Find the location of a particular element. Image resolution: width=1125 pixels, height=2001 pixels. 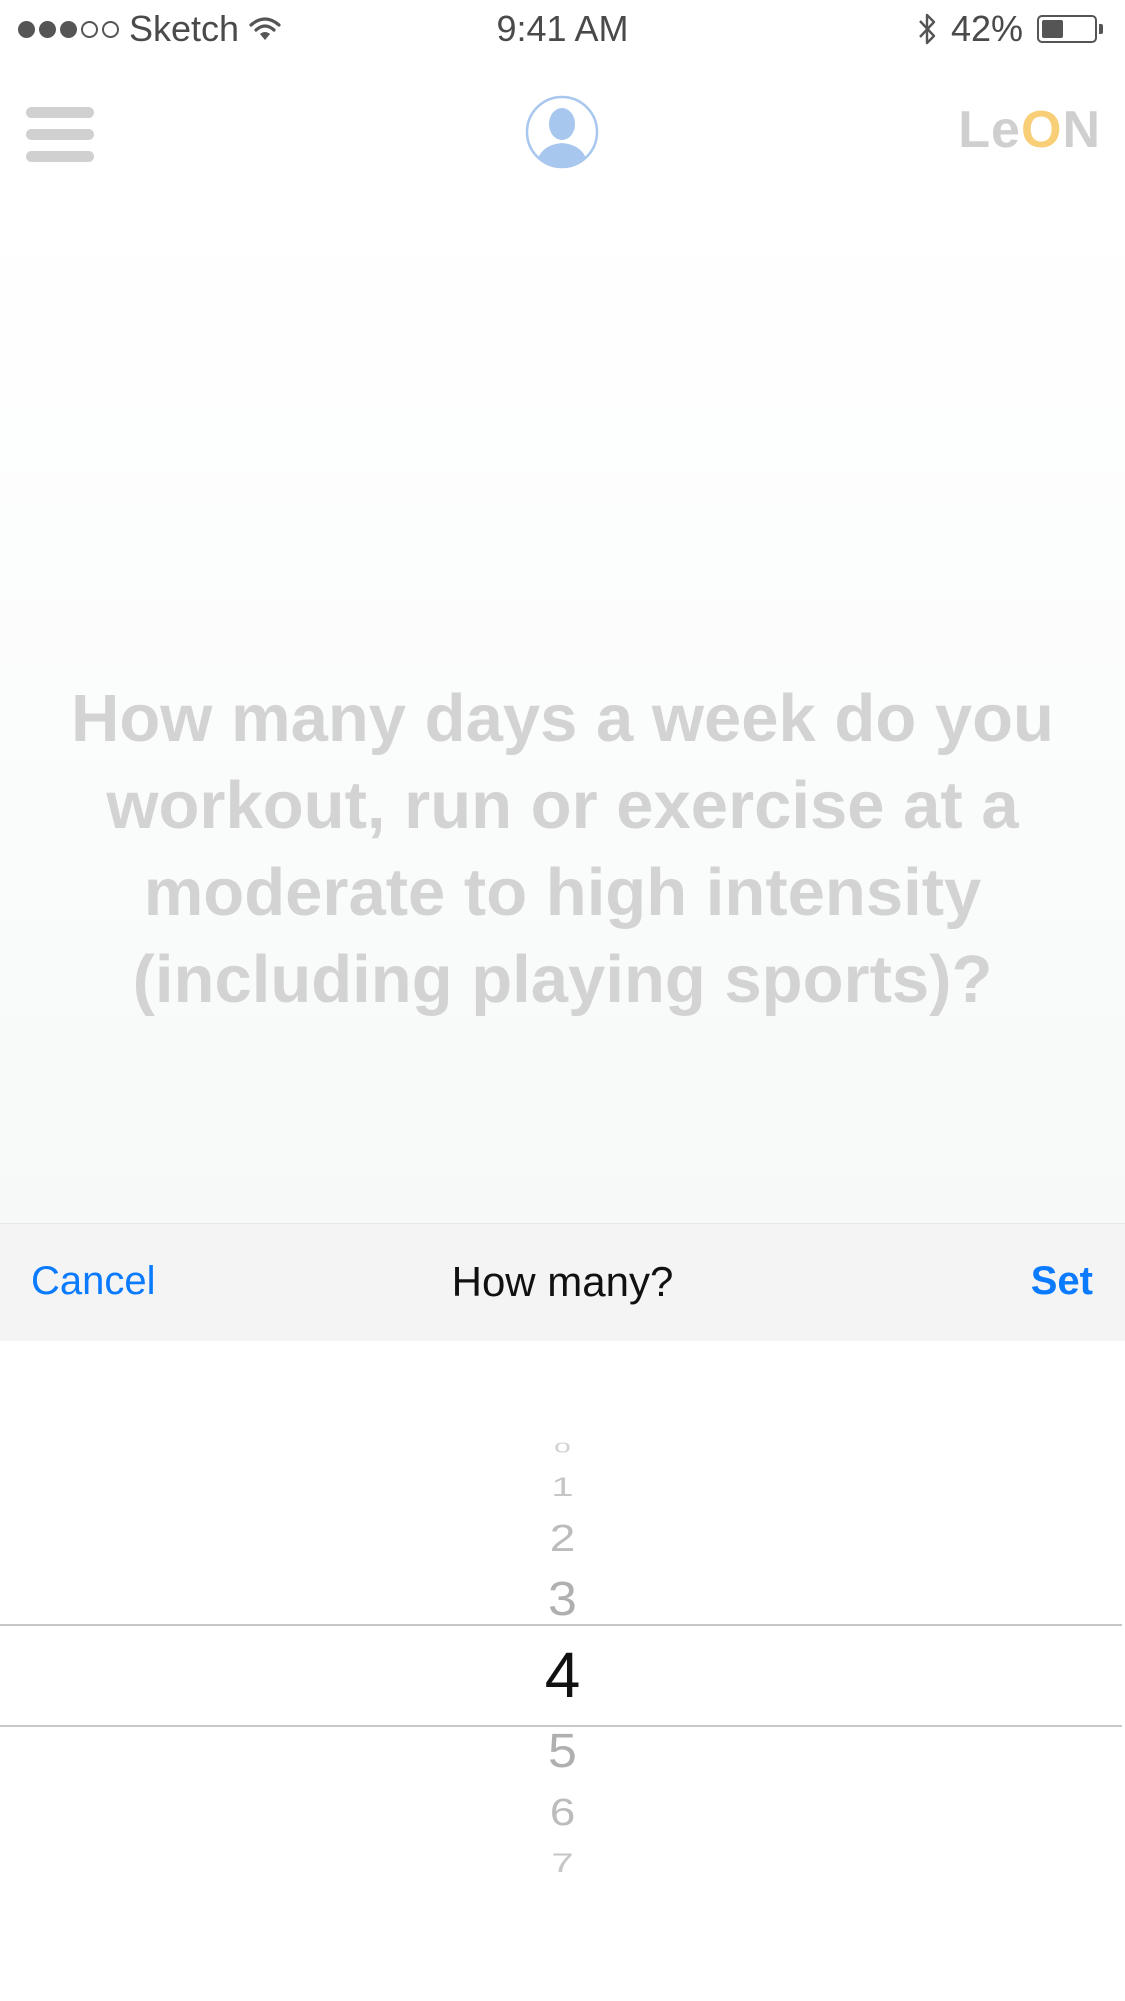

top-navigation-bar: LeON is located at coordinates (562, 132).